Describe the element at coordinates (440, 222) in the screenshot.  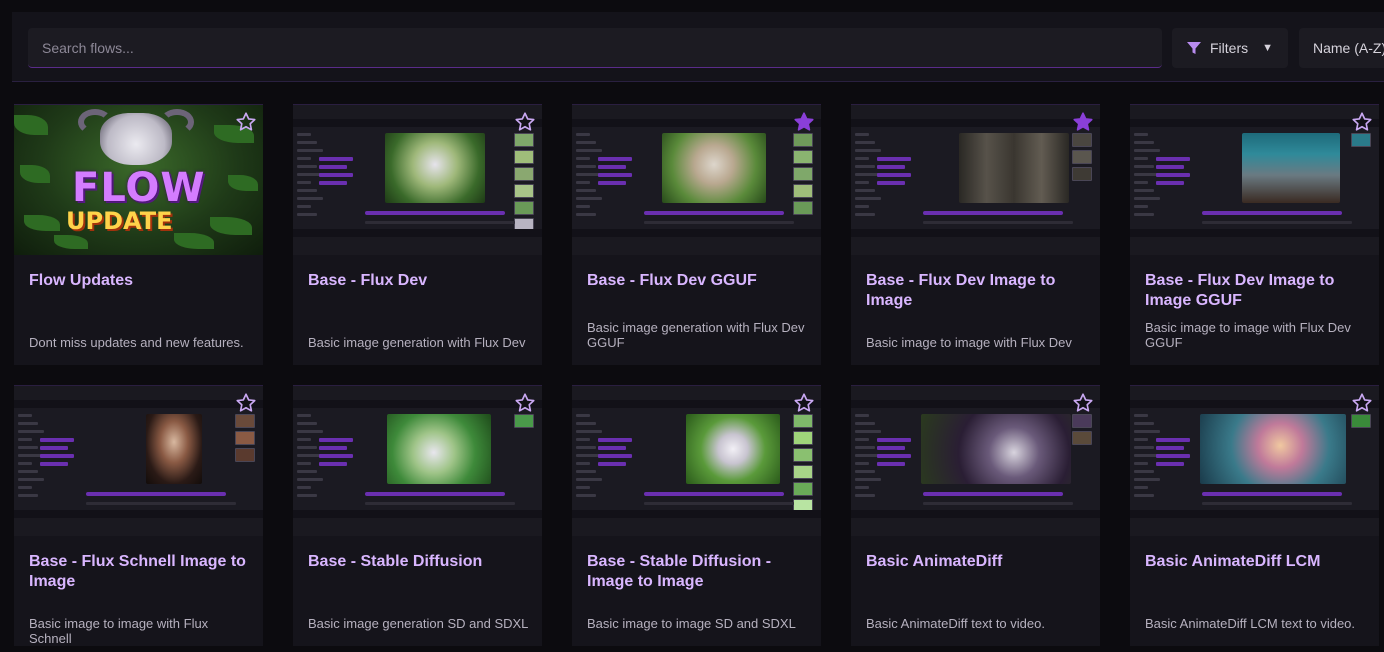
I see `mini-prompt` at that location.